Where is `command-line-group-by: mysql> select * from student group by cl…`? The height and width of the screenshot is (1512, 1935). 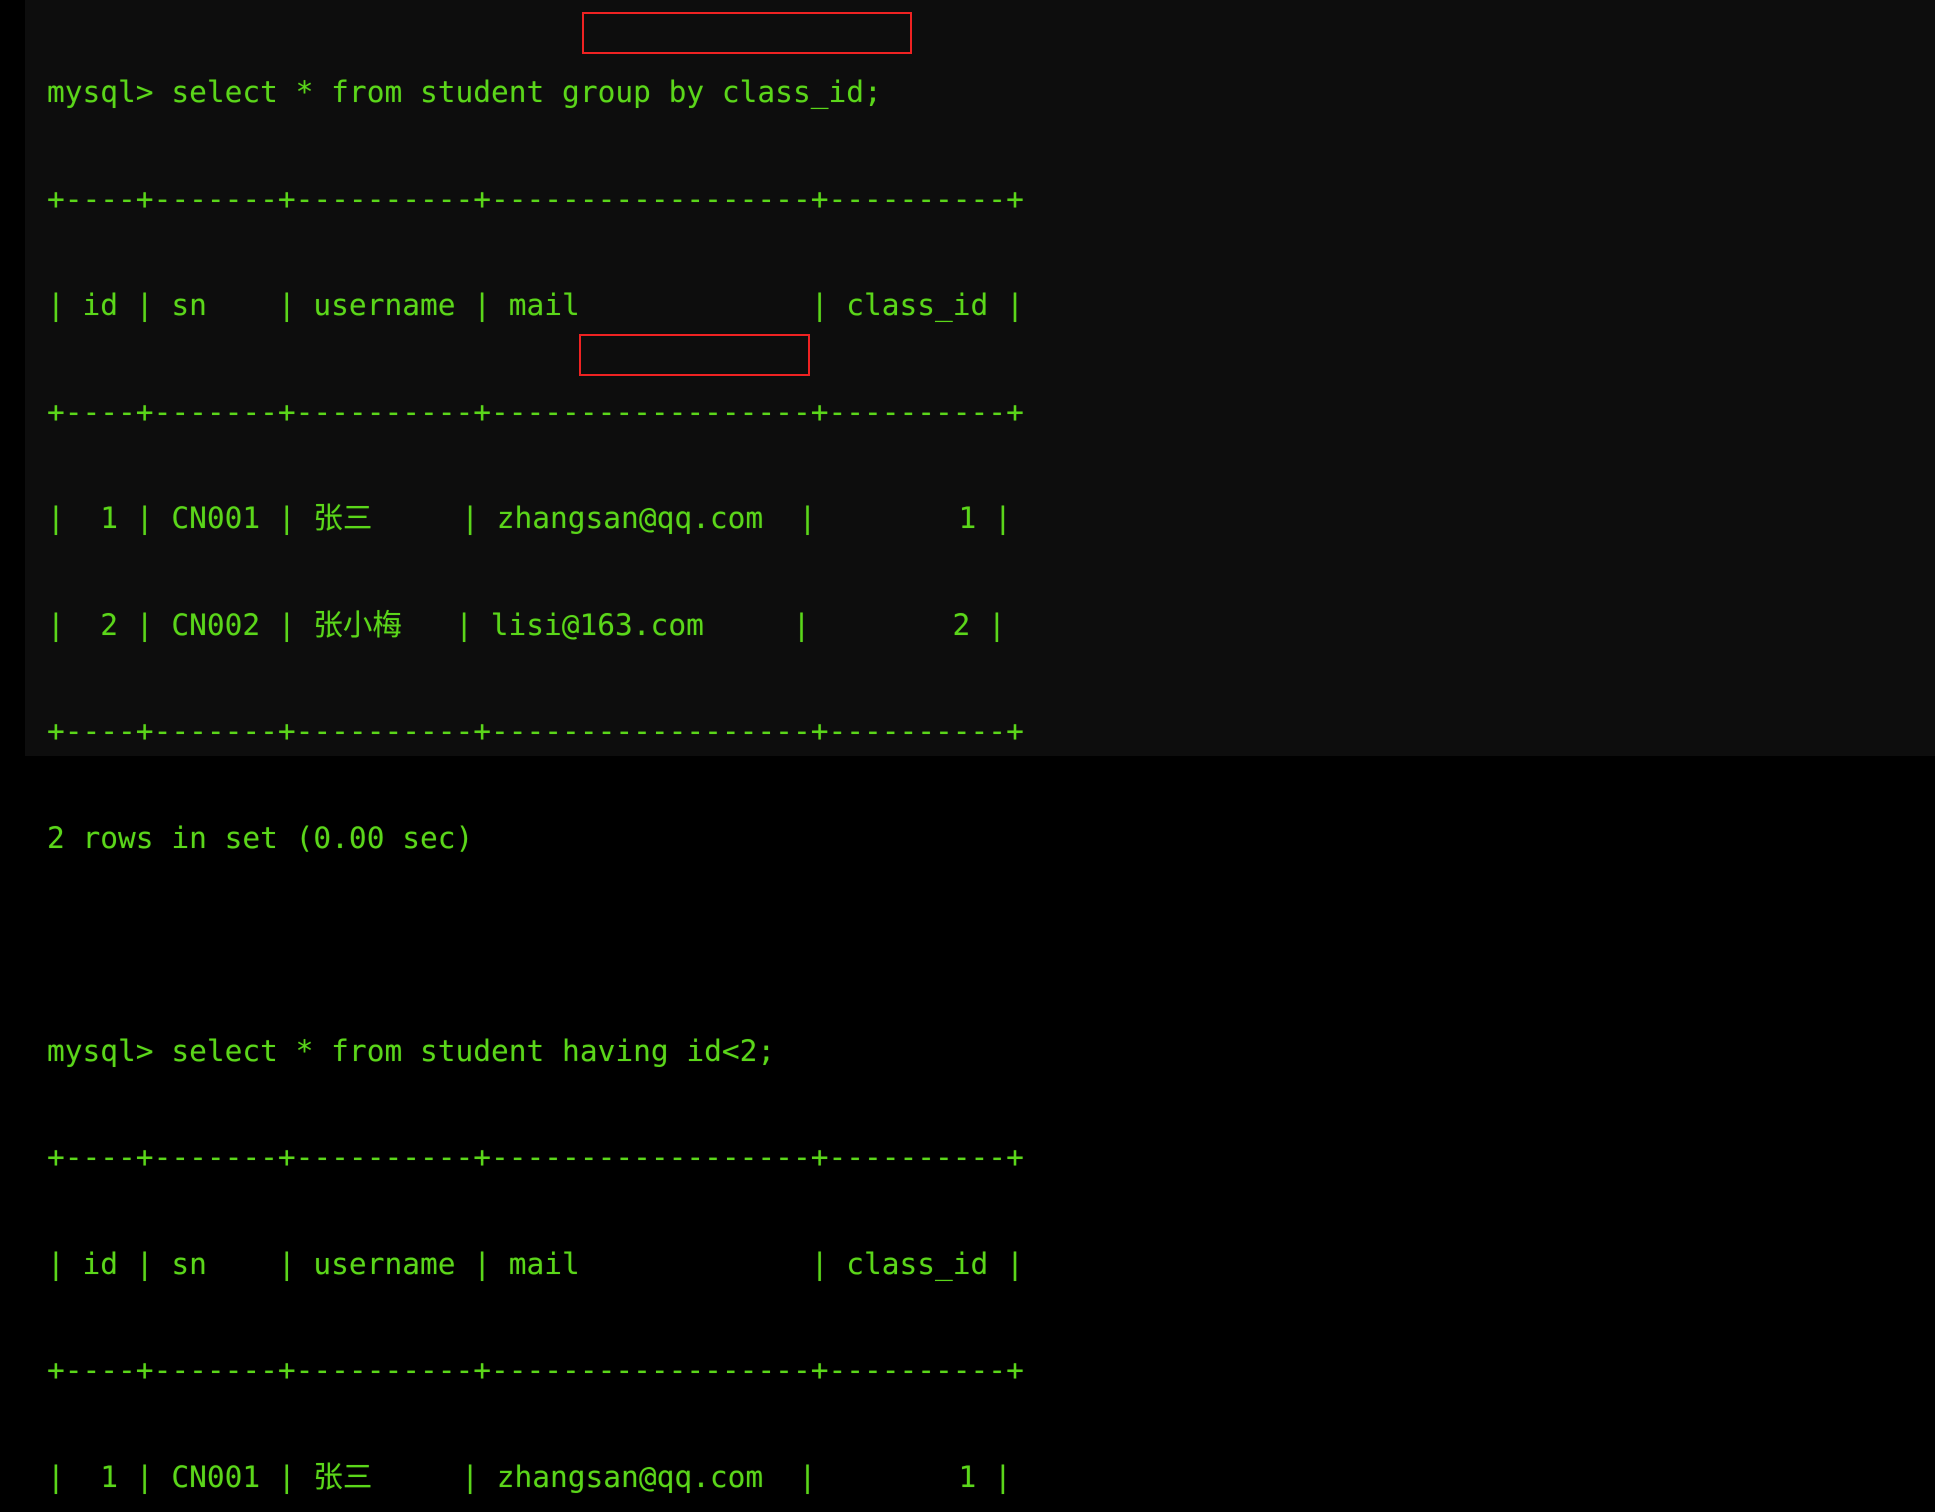
command-line-group-by: mysql> select * from student group by cl… is located at coordinates (535, 93).